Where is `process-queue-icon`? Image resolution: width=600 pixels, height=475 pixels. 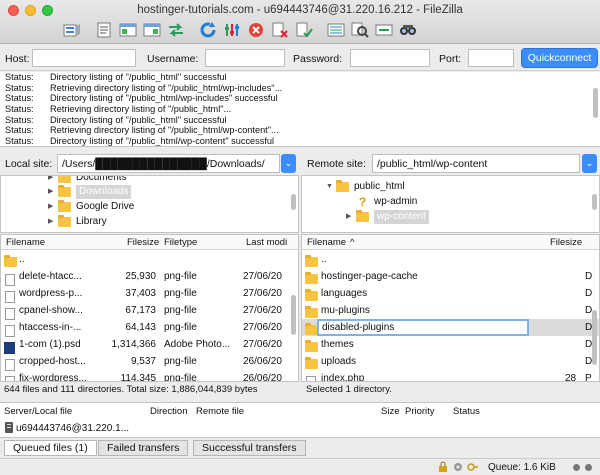 process-queue-icon is located at coordinates (232, 30).